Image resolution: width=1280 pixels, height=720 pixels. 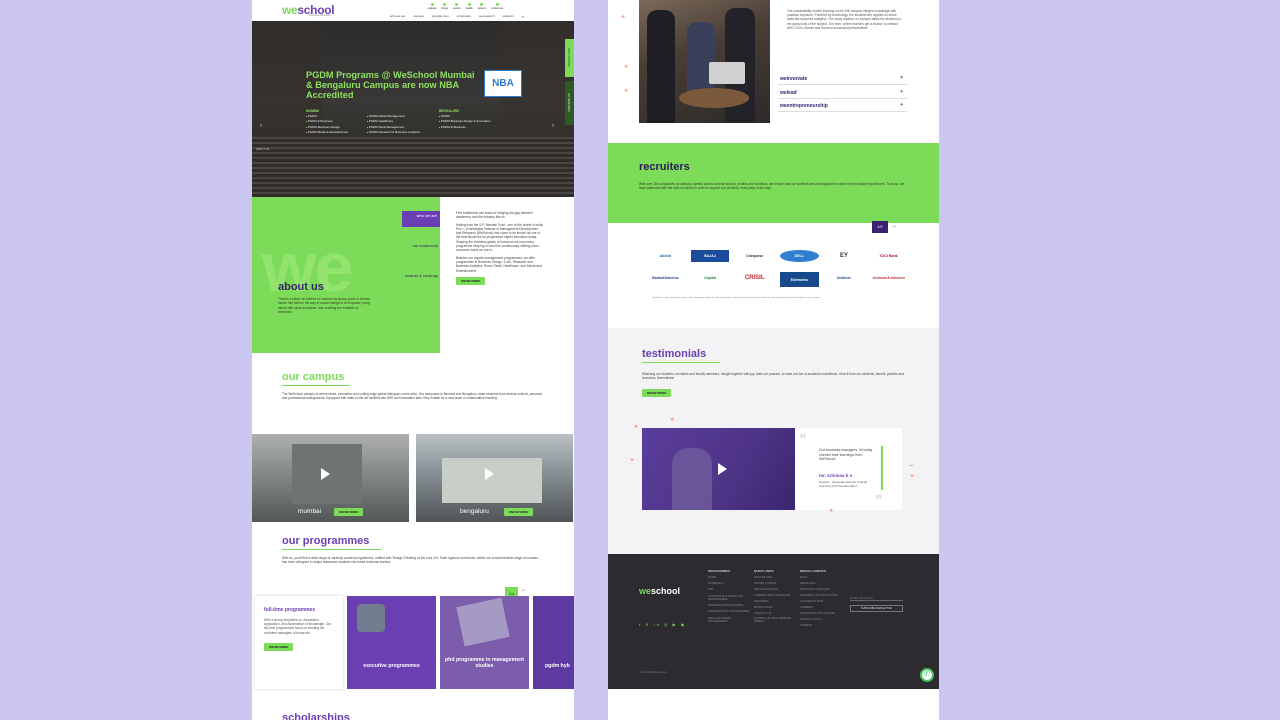 What do you see at coordinates (457, 6) in the screenshot?
I see `top-link-events: events` at bounding box center [457, 6].